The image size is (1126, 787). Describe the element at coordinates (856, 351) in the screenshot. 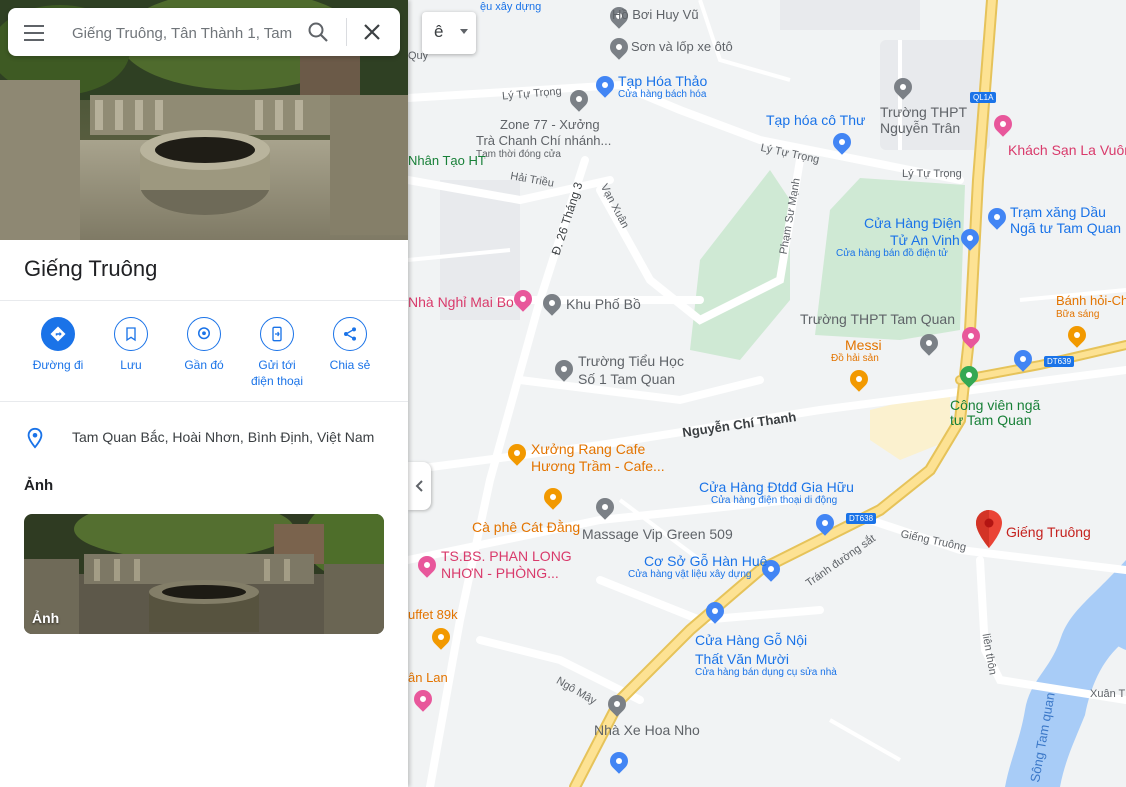

I see `poi-label: Messi Đồ hải sản` at that location.